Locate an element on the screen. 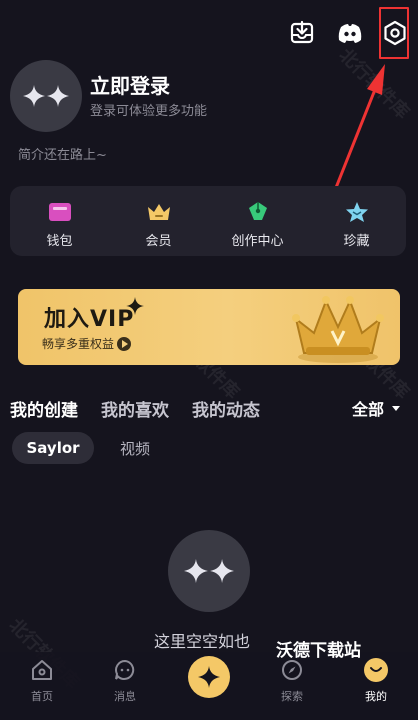  watermark-logo: 沃德下载站 is located at coordinates (318, 651).